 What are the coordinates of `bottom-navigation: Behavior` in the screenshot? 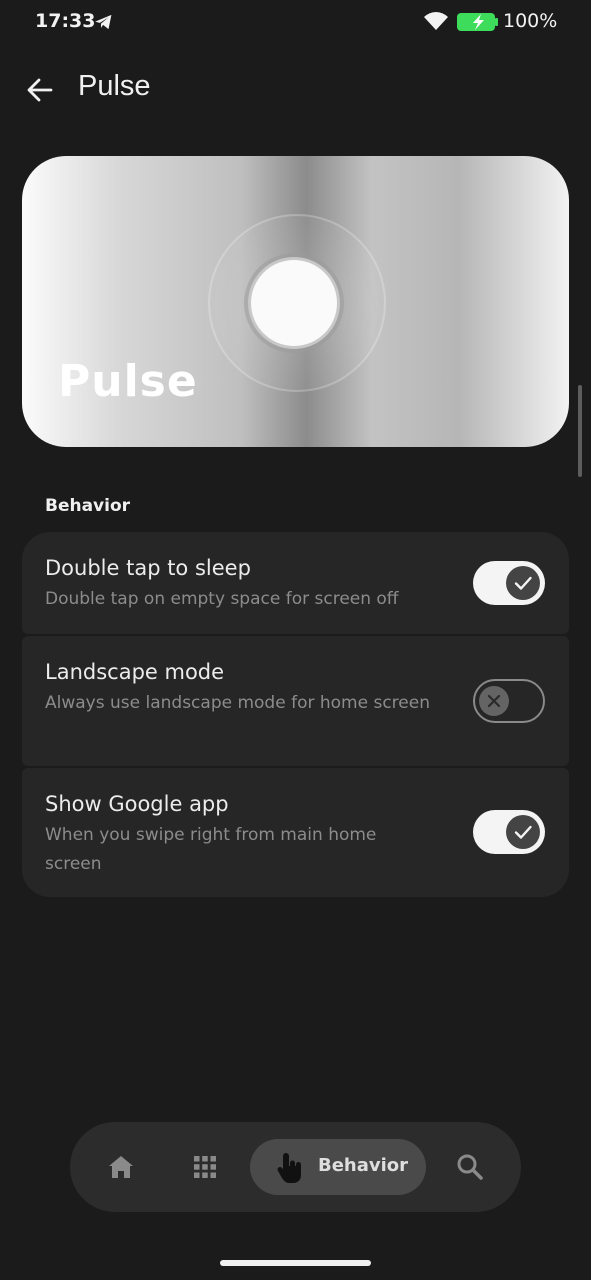 It's located at (295, 1167).